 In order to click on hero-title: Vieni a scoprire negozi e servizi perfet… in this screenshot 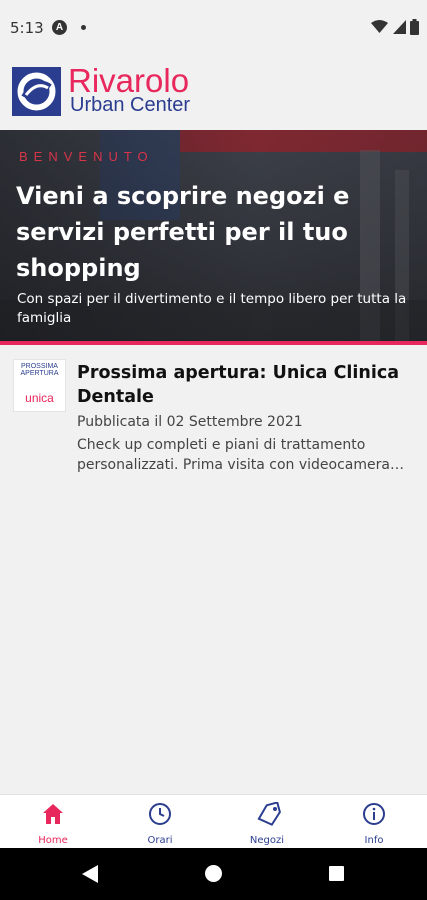, I will do `click(183, 232)`.